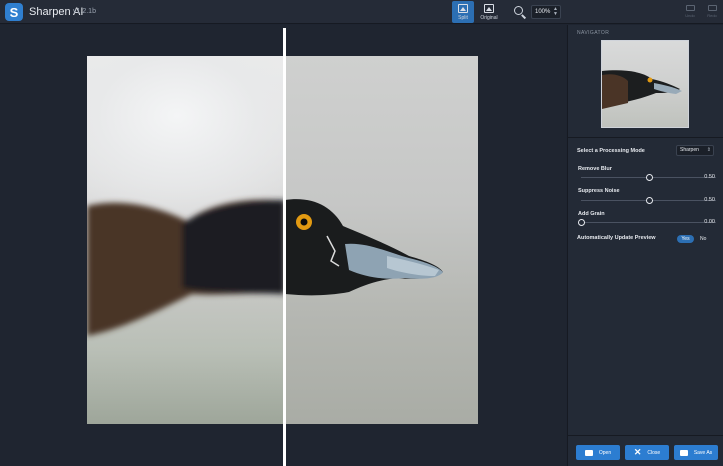 The image size is (723, 466). I want to click on zoom-icon, so click(518, 10).